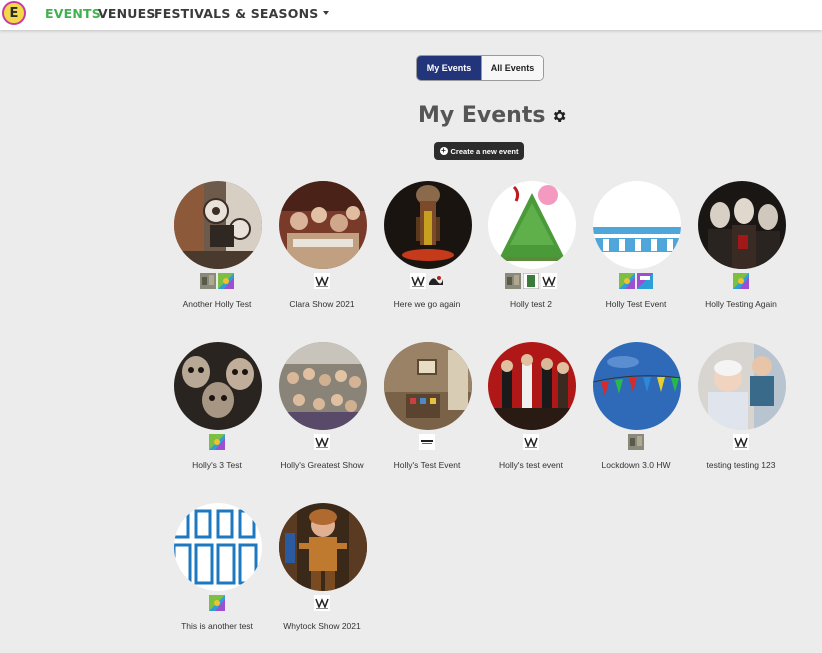 The height and width of the screenshot is (653, 822). I want to click on venue-text-logo-icon, so click(427, 442).